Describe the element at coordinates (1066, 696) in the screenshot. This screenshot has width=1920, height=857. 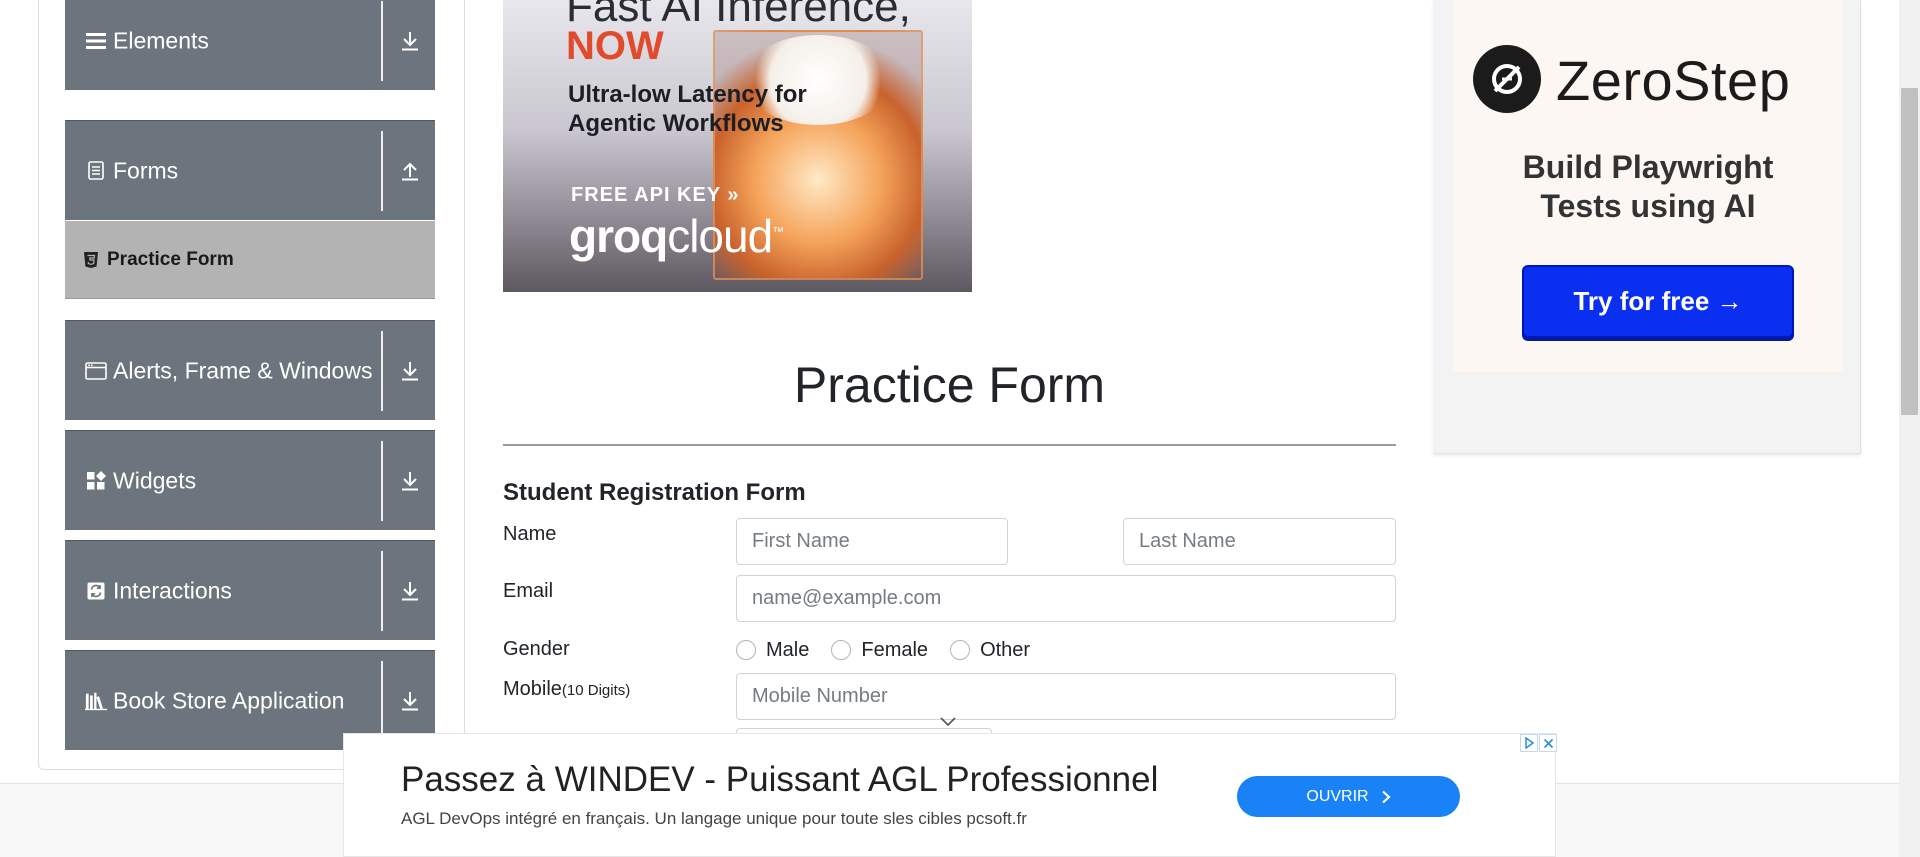
I see `mobile-input` at that location.